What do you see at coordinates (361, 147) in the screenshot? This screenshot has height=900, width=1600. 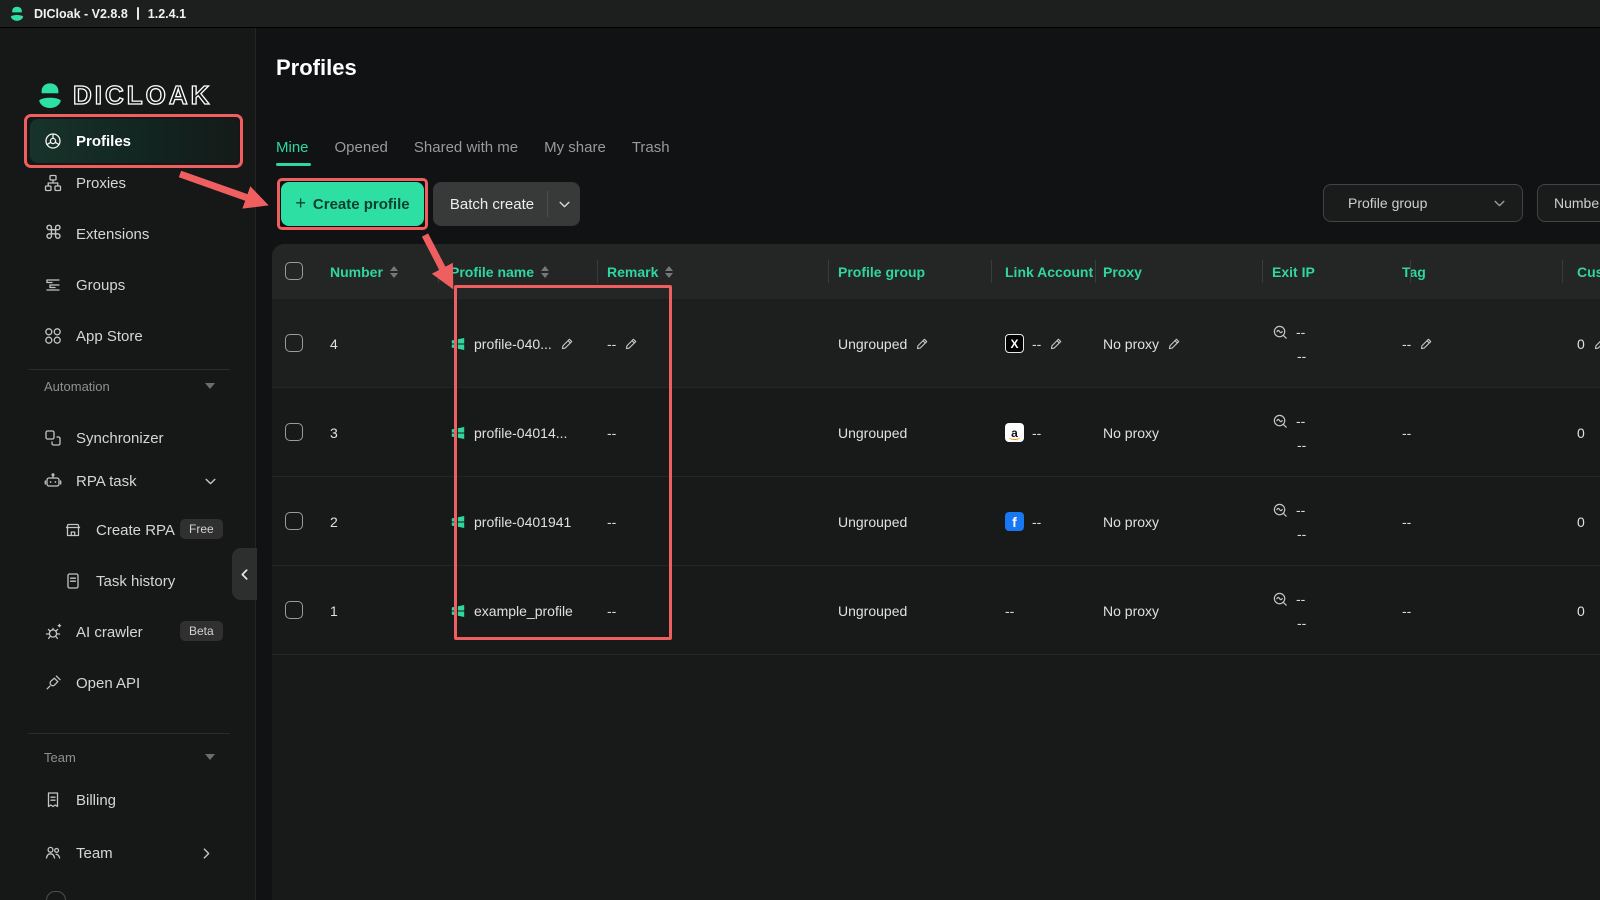 I see `tab-opened: Opened` at bounding box center [361, 147].